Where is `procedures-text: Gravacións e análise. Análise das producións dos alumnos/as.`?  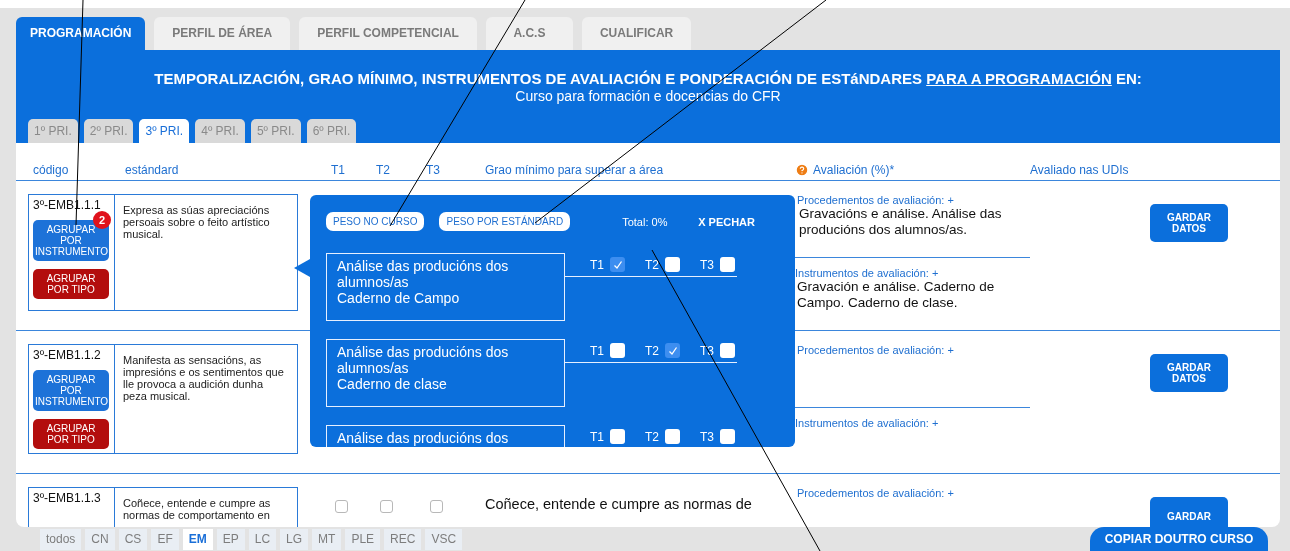
procedures-text: Gravacións e análise. Análise das producións dos alumnos/as. is located at coordinates (900, 222).